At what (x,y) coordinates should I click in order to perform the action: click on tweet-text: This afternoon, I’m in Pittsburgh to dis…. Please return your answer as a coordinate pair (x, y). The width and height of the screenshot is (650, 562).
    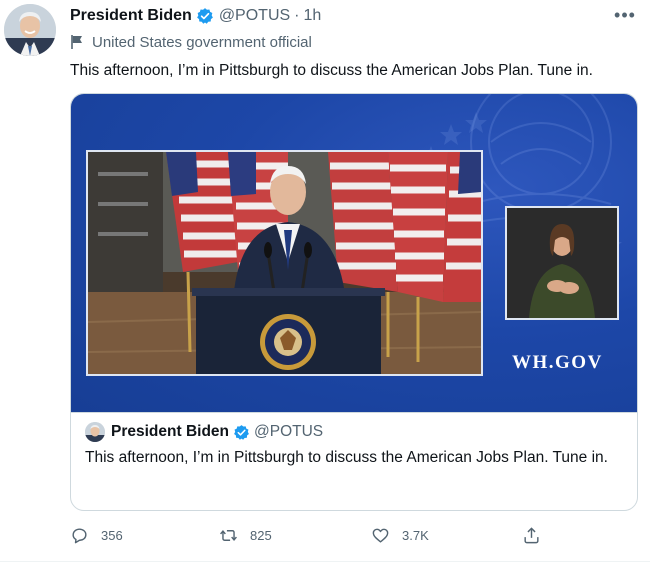
    Looking at the image, I should click on (331, 70).